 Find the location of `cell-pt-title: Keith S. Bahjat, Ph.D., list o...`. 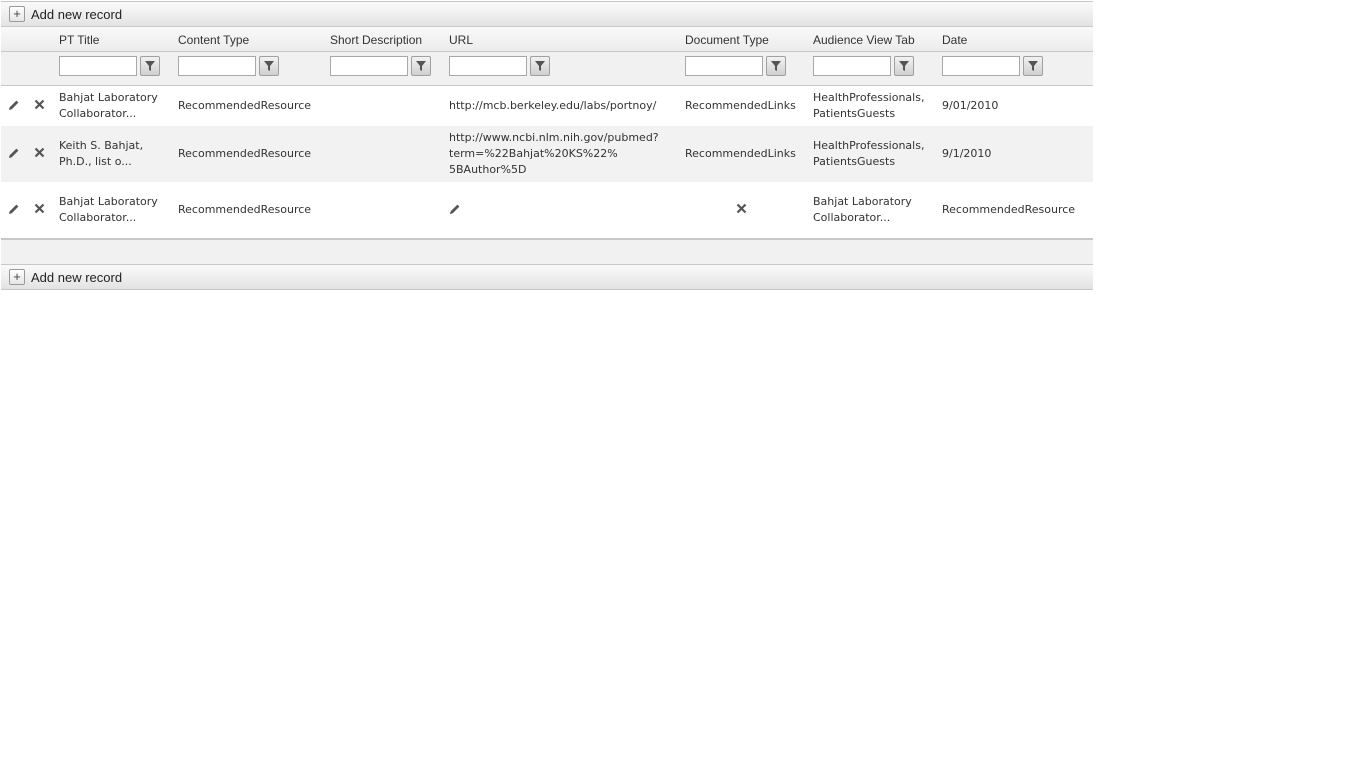

cell-pt-title: Keith S. Bahjat, Ph.D., list o... is located at coordinates (101, 153).